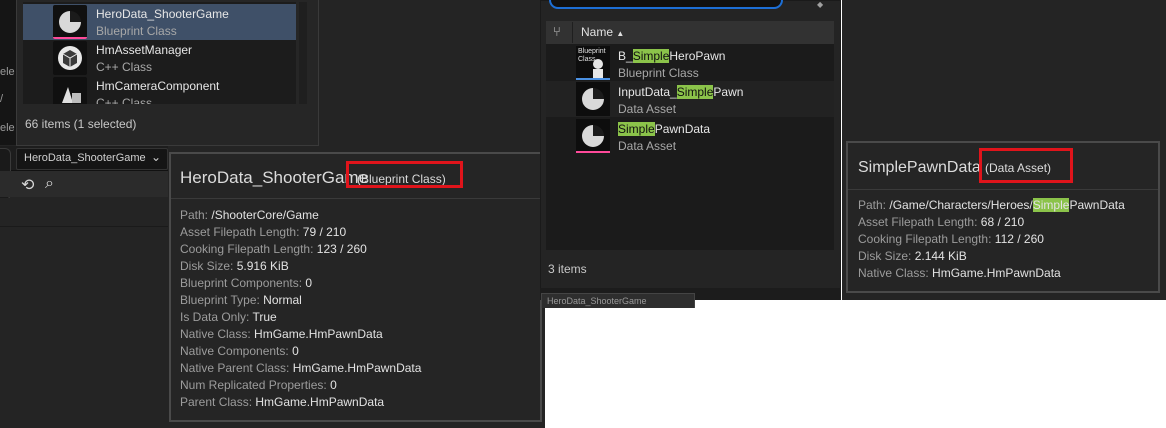  What do you see at coordinates (144, 50) in the screenshot?
I see `asset-name: HmAssetManager` at bounding box center [144, 50].